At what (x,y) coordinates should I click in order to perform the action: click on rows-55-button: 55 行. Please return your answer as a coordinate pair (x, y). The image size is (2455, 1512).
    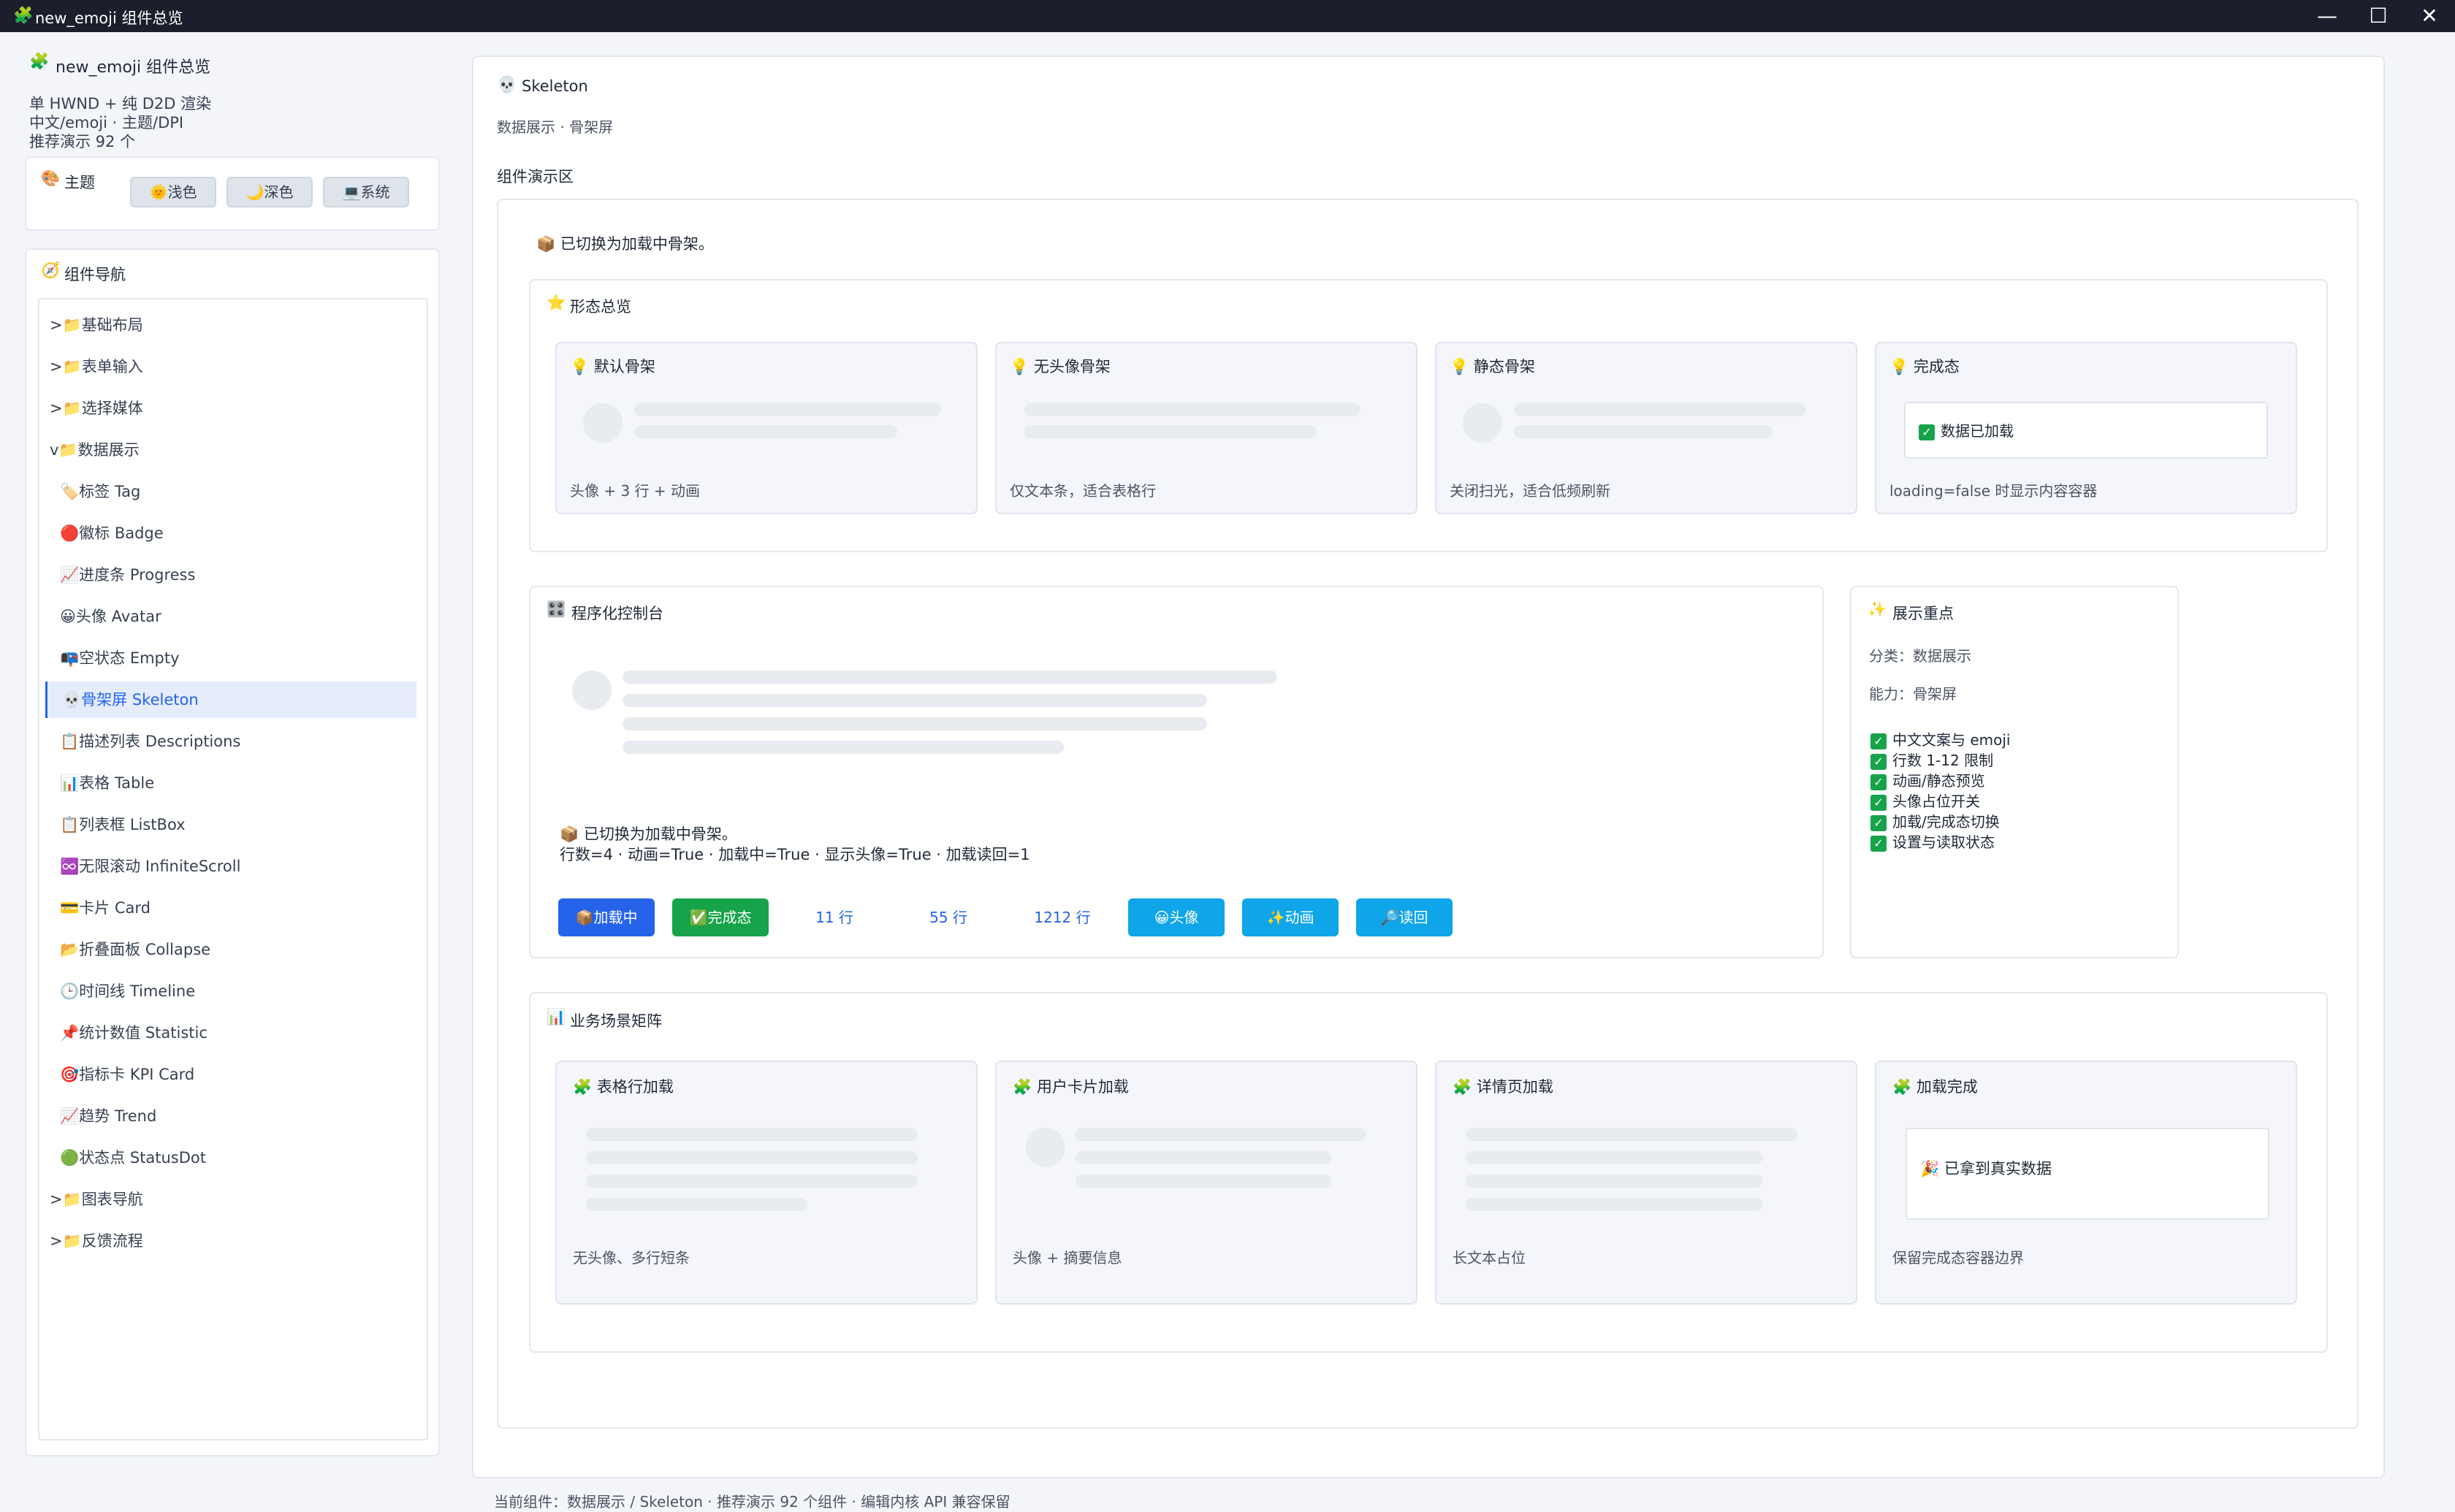
    Looking at the image, I should click on (948, 917).